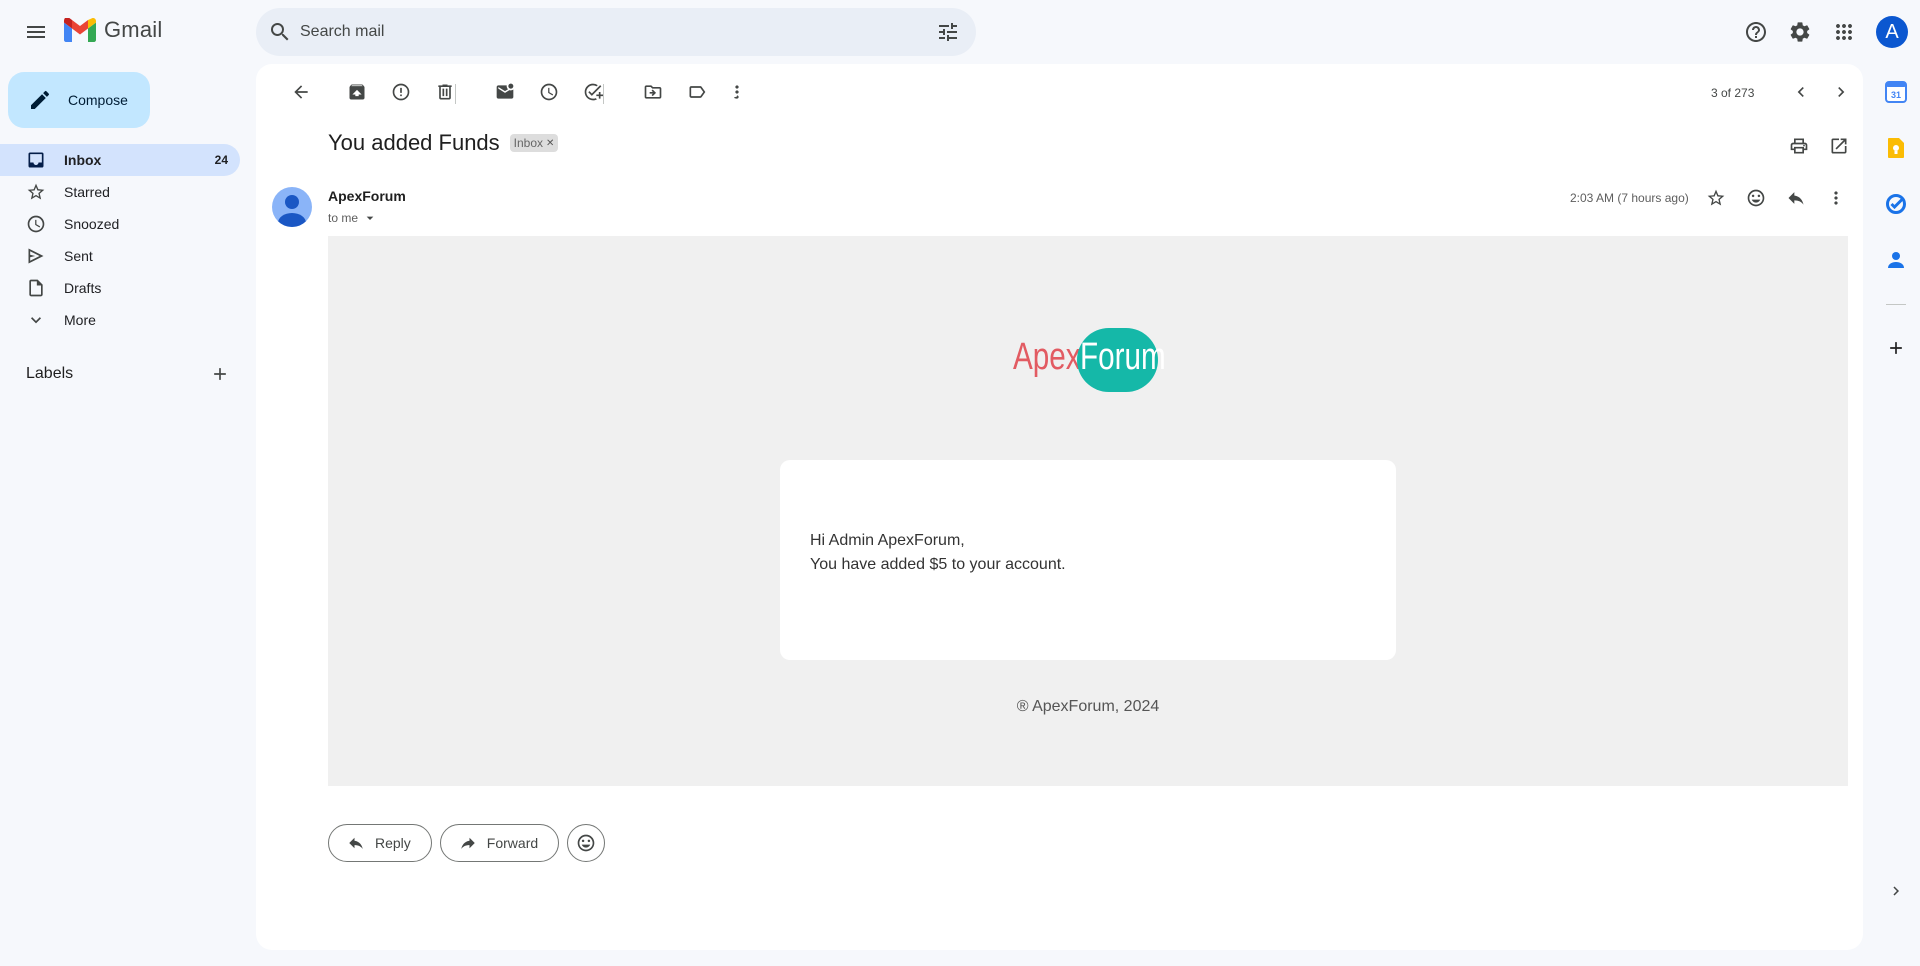 The width and height of the screenshot is (1920, 966). I want to click on email-footer: ® ApexForum, 2024, so click(1088, 706).